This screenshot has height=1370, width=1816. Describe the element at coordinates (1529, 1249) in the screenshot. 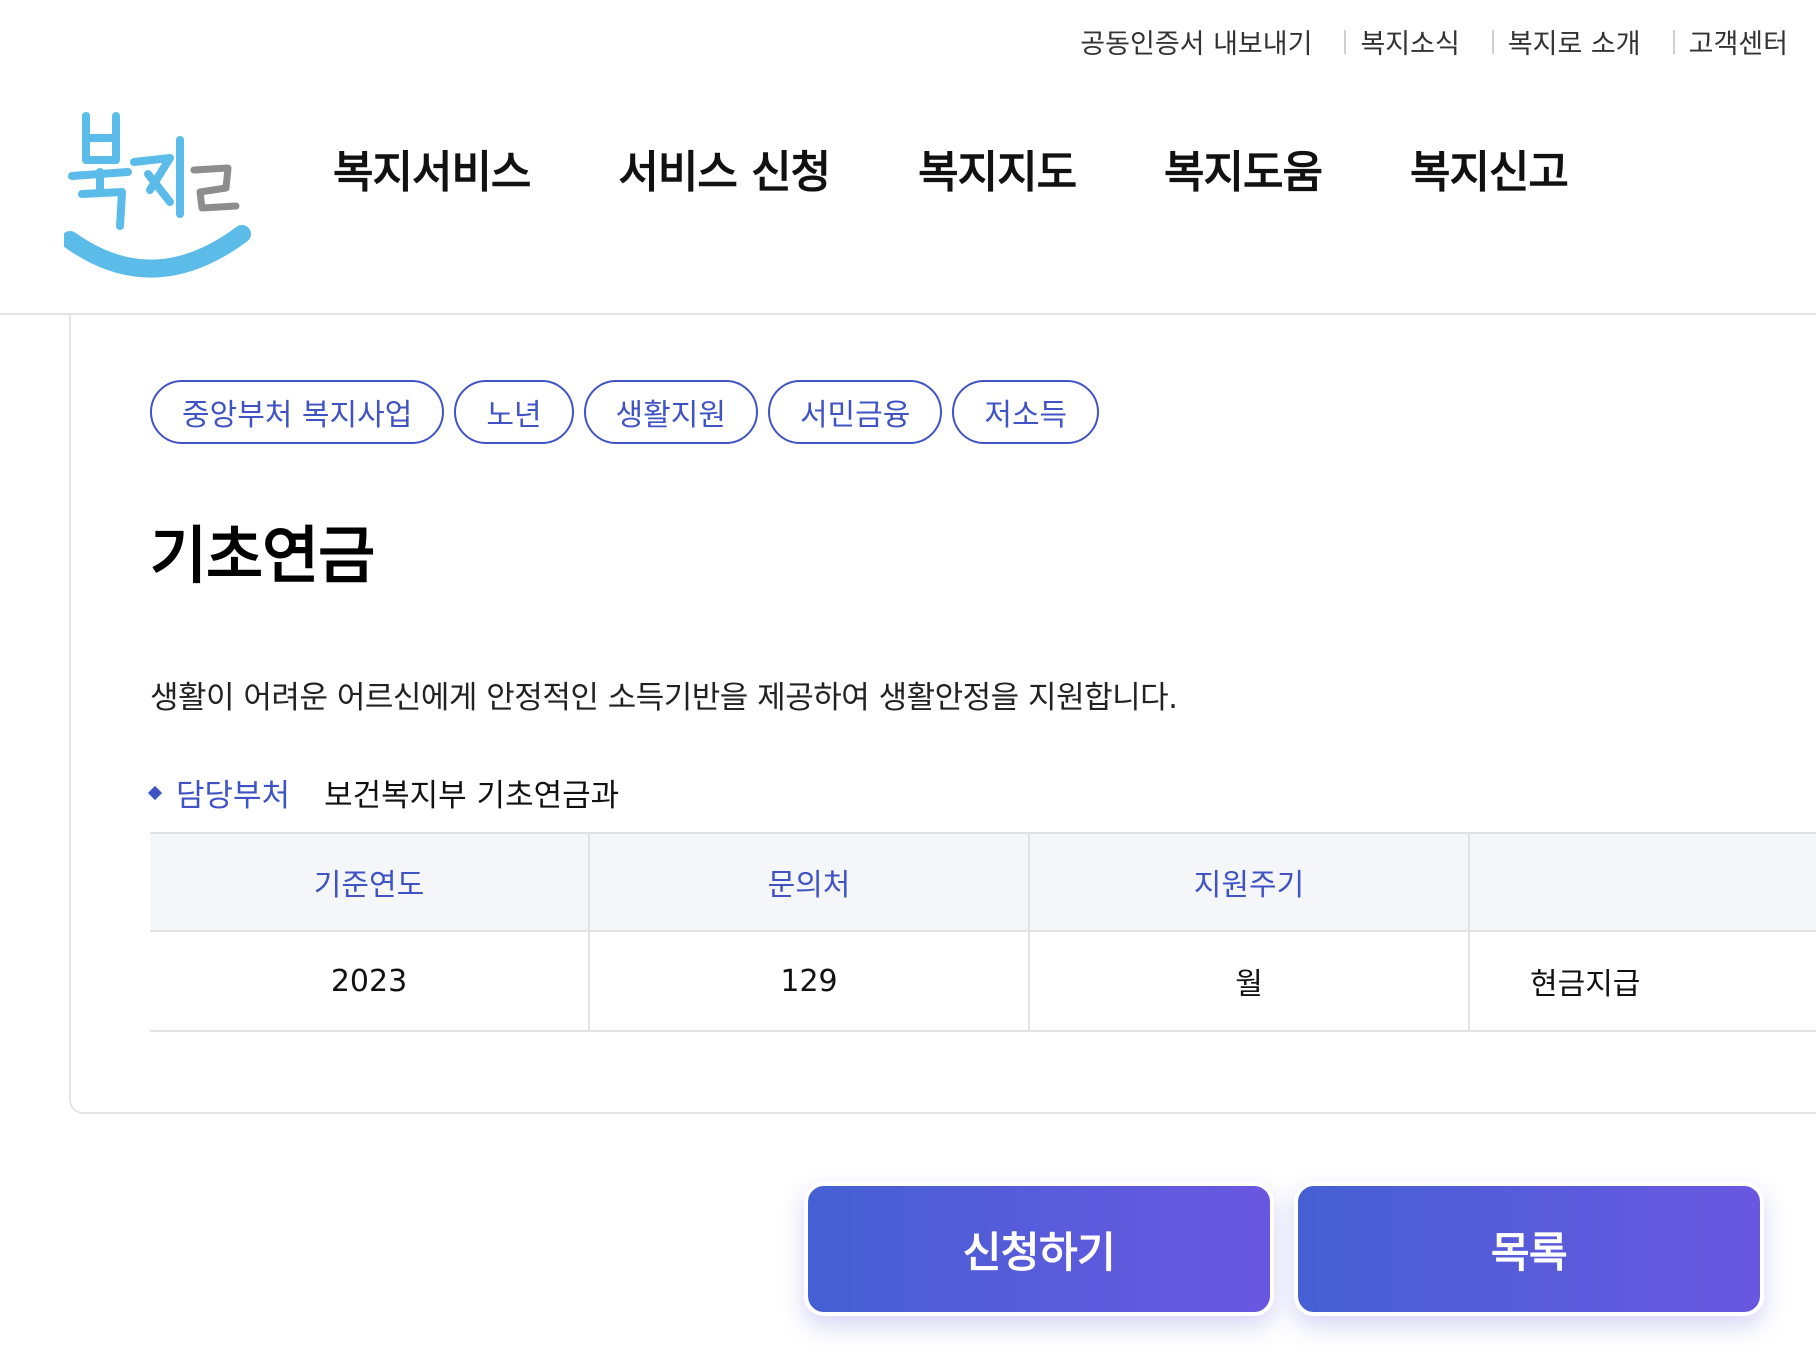

I see `list-button: 목록` at that location.